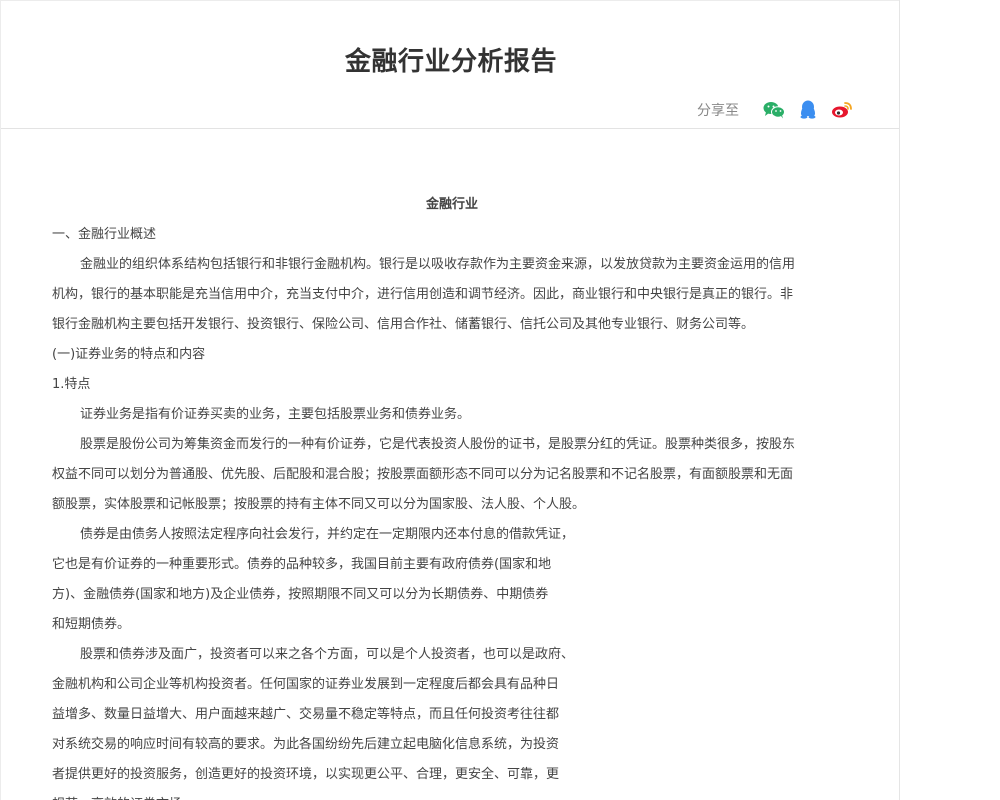 This screenshot has height=800, width=1000. I want to click on paragraph-line: 和短期债券。, so click(91, 624).